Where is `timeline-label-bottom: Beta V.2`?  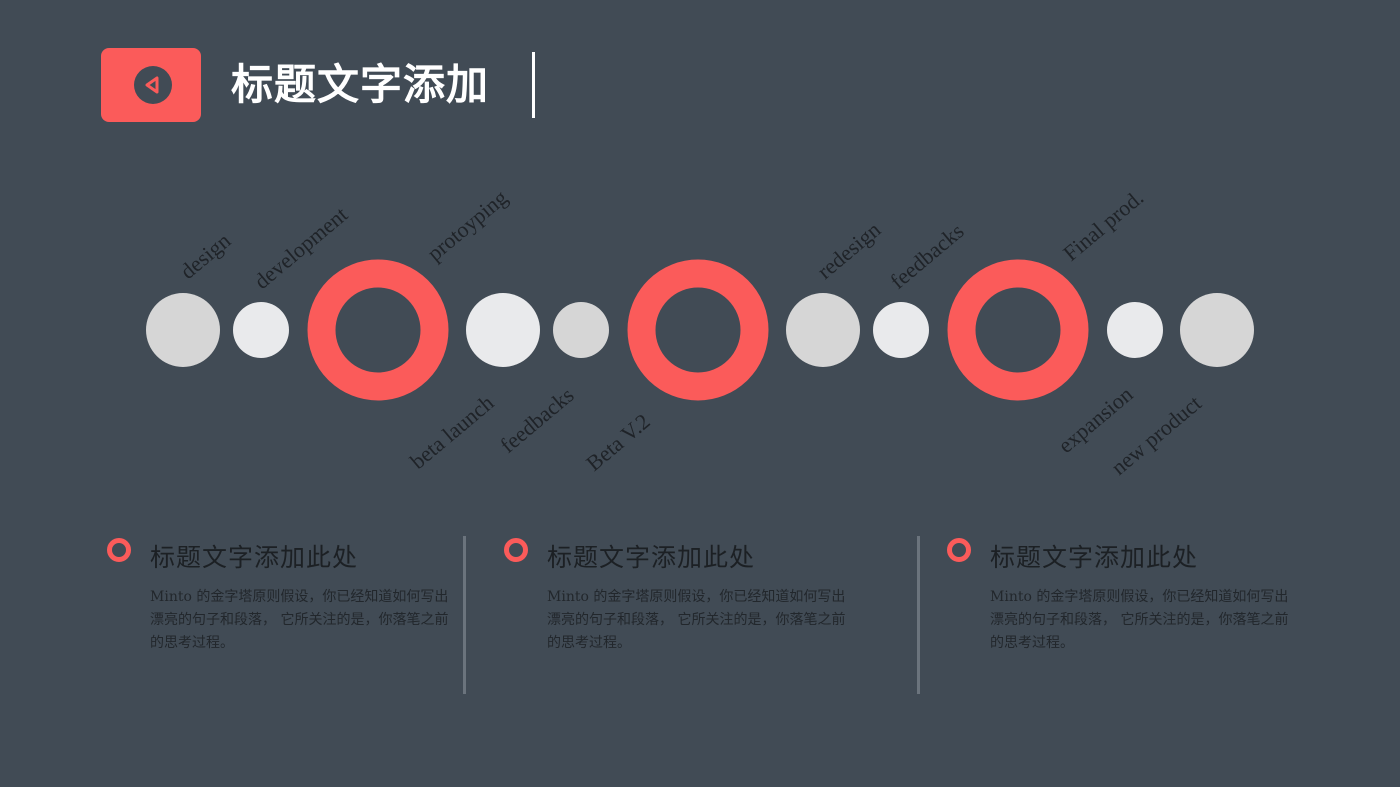 timeline-label-bottom: Beta V.2 is located at coordinates (618, 441).